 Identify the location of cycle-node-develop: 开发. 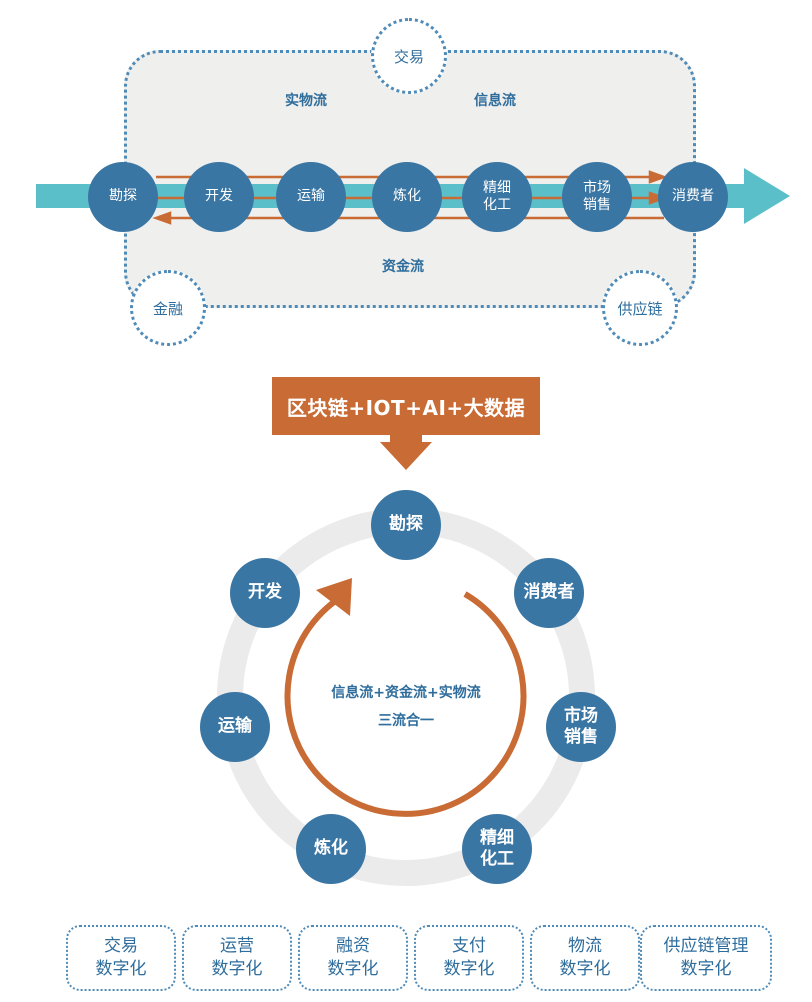
(265, 593).